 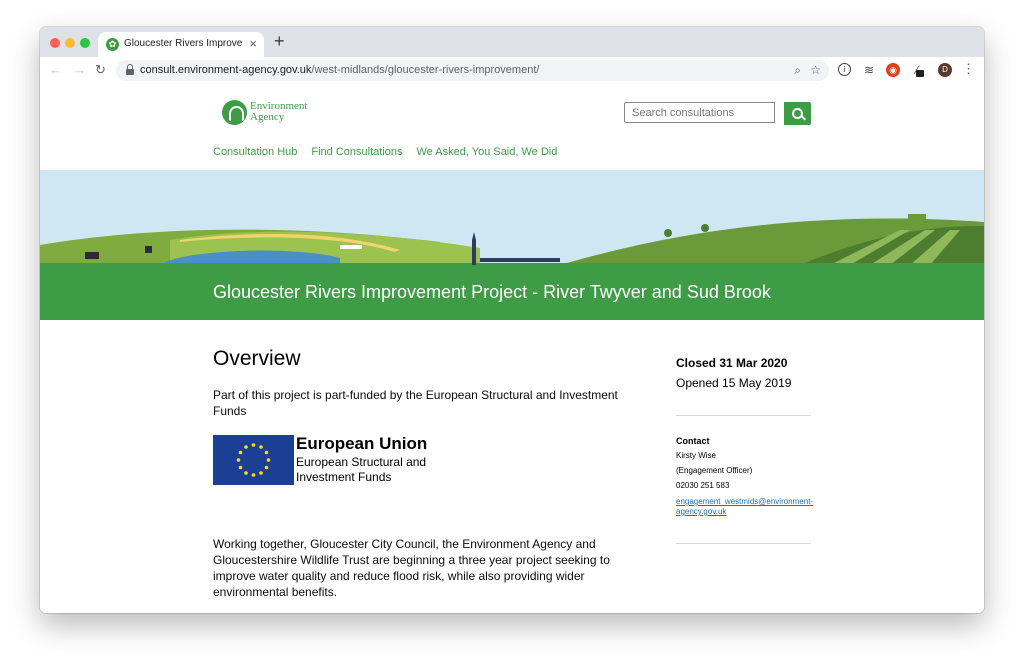 What do you see at coordinates (85, 43) in the screenshot?
I see `maximize-window-button` at bounding box center [85, 43].